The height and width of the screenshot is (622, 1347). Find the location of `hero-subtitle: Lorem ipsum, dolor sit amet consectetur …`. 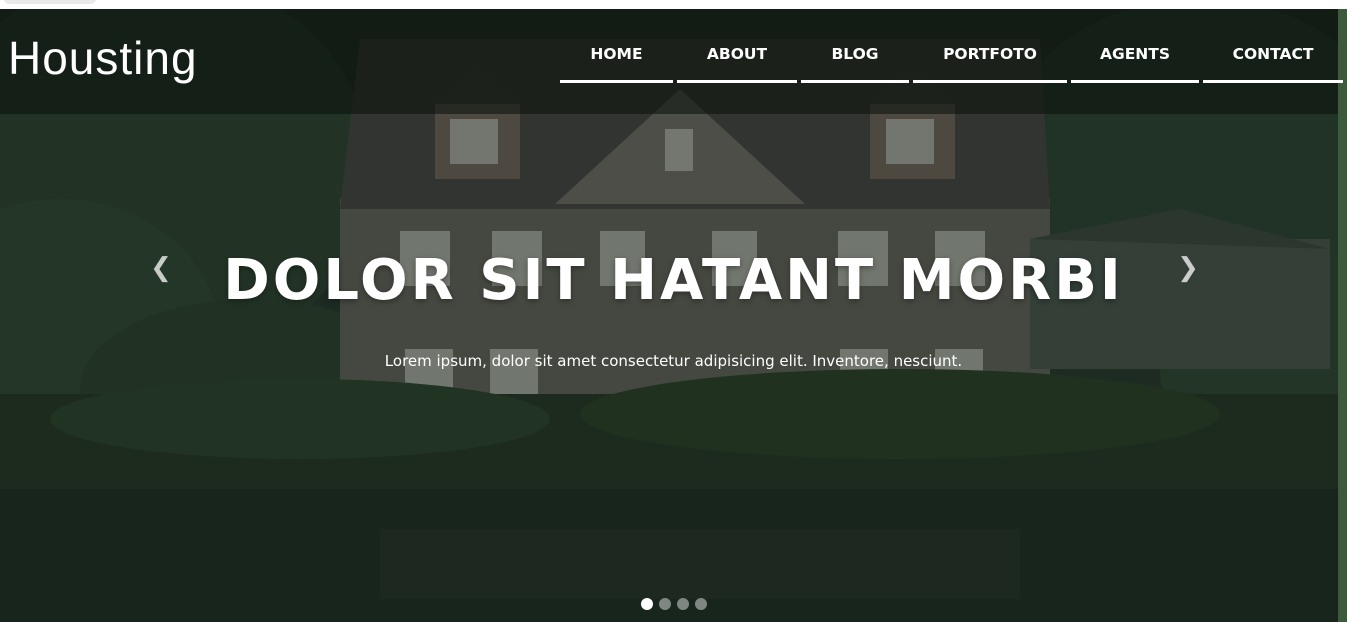

hero-subtitle: Lorem ipsum, dolor sit amet consectetur … is located at coordinates (673, 361).